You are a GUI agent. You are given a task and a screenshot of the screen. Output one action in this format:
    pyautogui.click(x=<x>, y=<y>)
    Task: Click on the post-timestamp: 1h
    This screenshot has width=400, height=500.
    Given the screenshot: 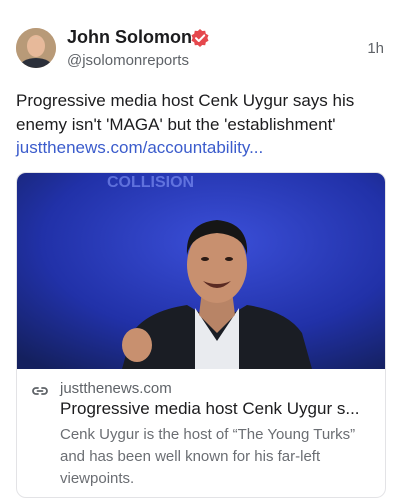 What is the action you would take?
    pyautogui.click(x=375, y=48)
    